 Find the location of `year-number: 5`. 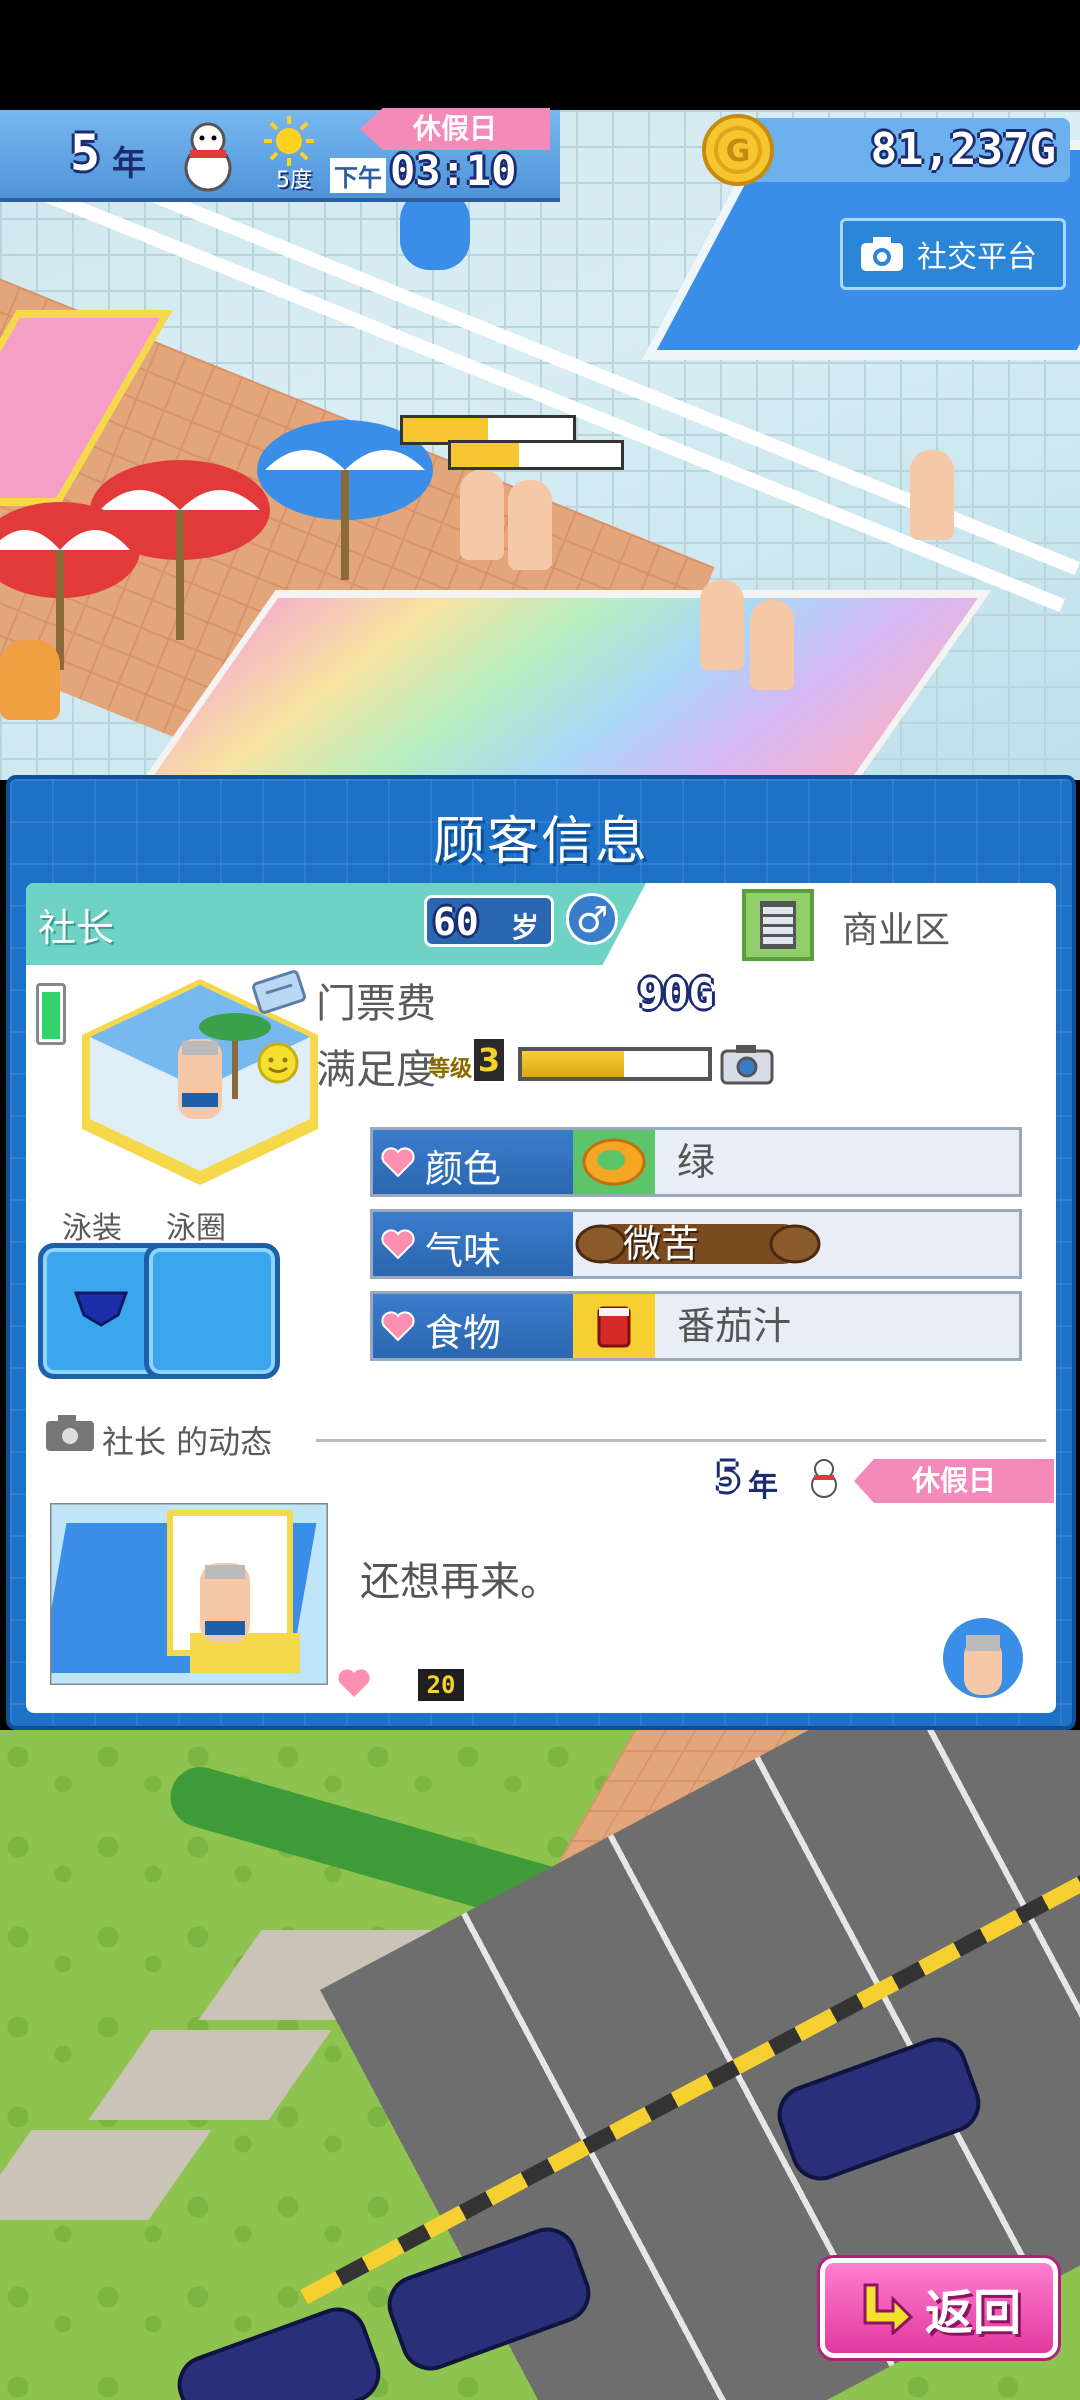

year-number: 5 is located at coordinates (85, 153).